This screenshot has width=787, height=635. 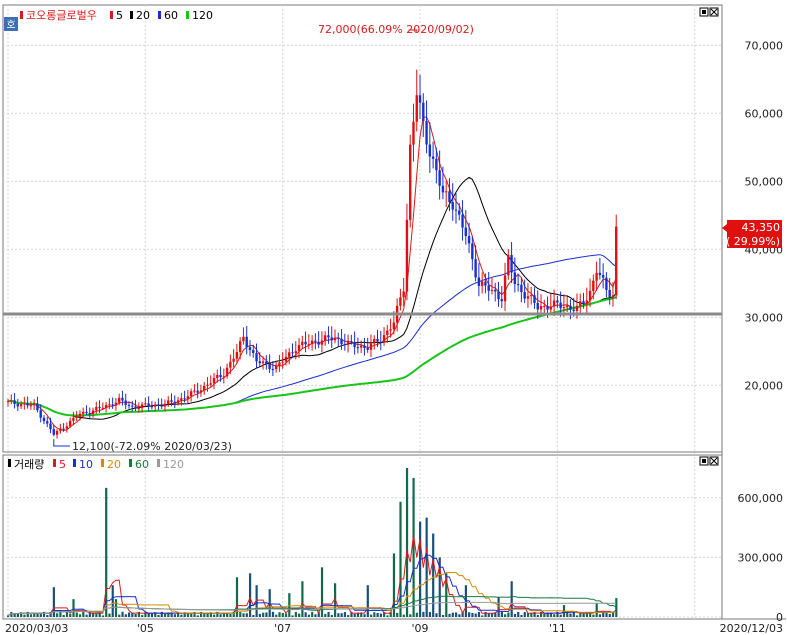 What do you see at coordinates (764, 45) in the screenshot?
I see `price-tick-label: 70,000` at bounding box center [764, 45].